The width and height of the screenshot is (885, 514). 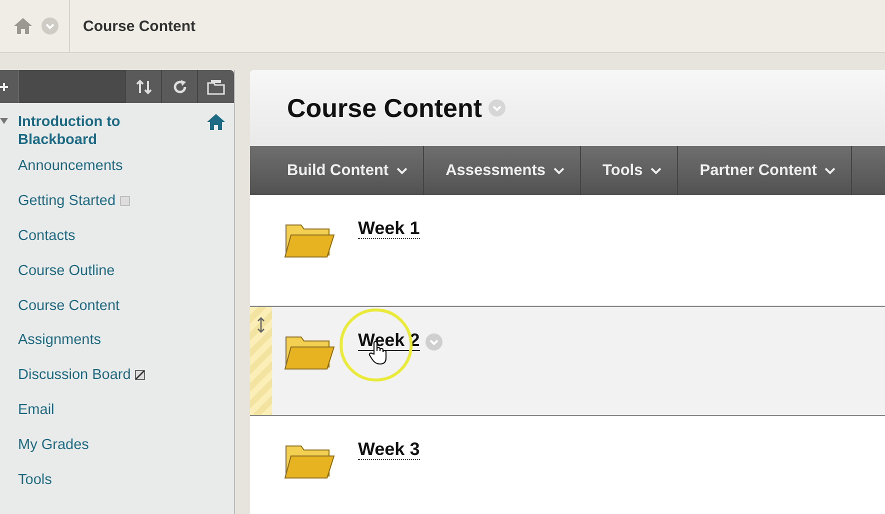 I want to click on home-icon, so click(x=216, y=122).